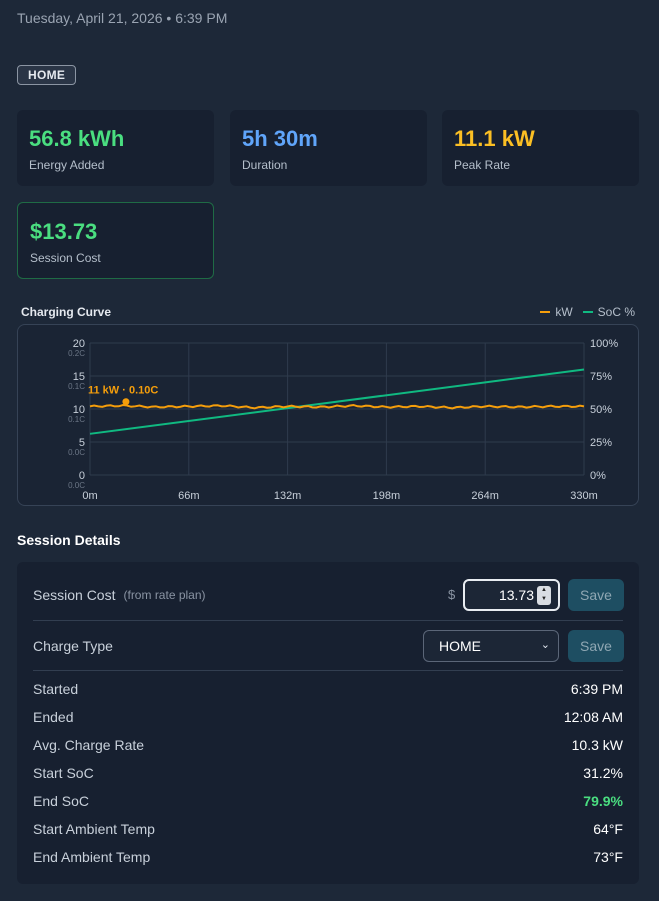 The width and height of the screenshot is (659, 901). Describe the element at coordinates (65, 258) in the screenshot. I see `stat-label: Session Cost` at that location.